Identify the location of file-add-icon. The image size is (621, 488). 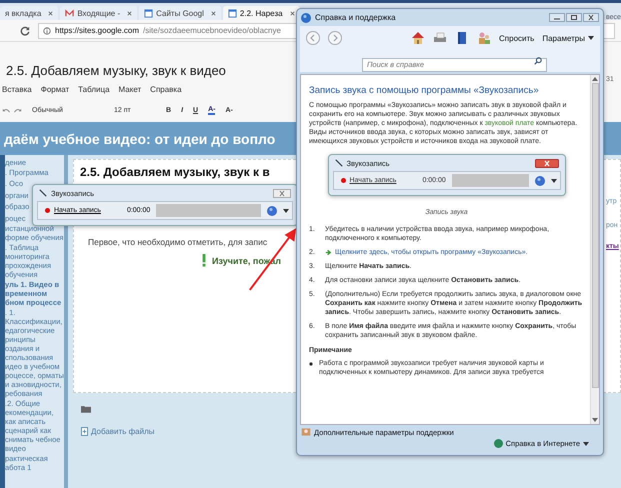
(84, 431).